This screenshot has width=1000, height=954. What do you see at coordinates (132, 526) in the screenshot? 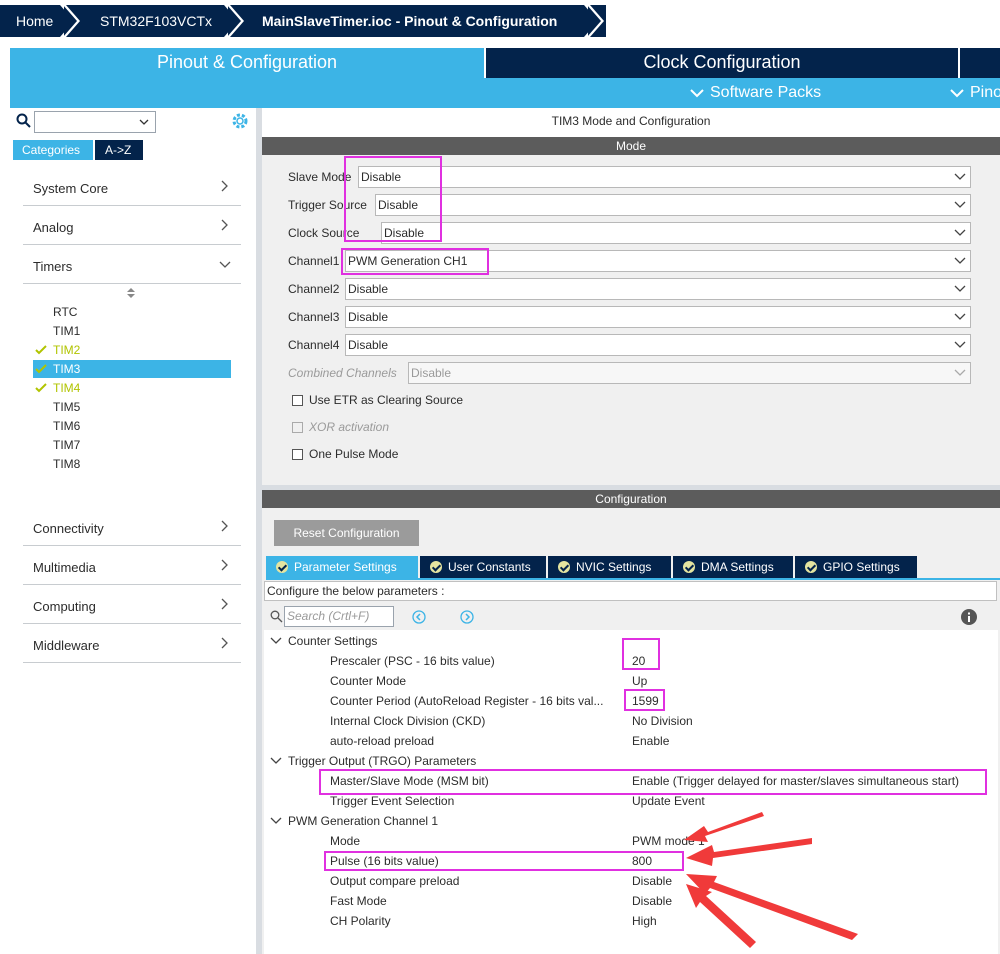
I see `category-connectivity: Connectivity` at bounding box center [132, 526].